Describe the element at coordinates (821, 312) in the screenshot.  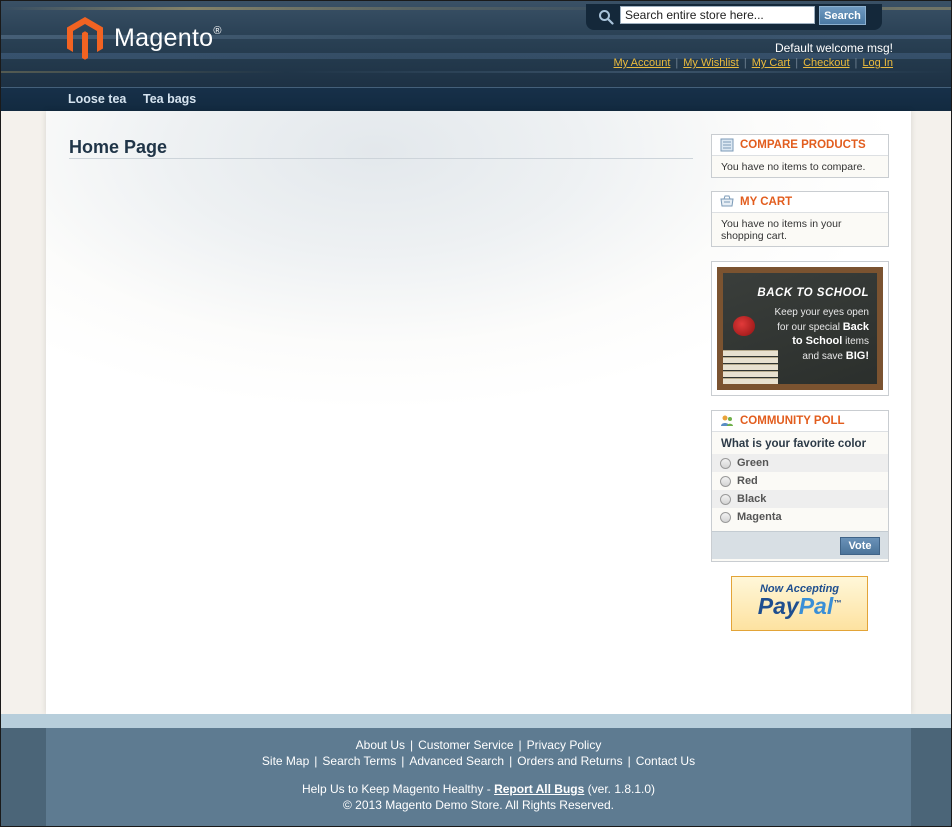
I see `promo-line: Keep your eyes open` at that location.